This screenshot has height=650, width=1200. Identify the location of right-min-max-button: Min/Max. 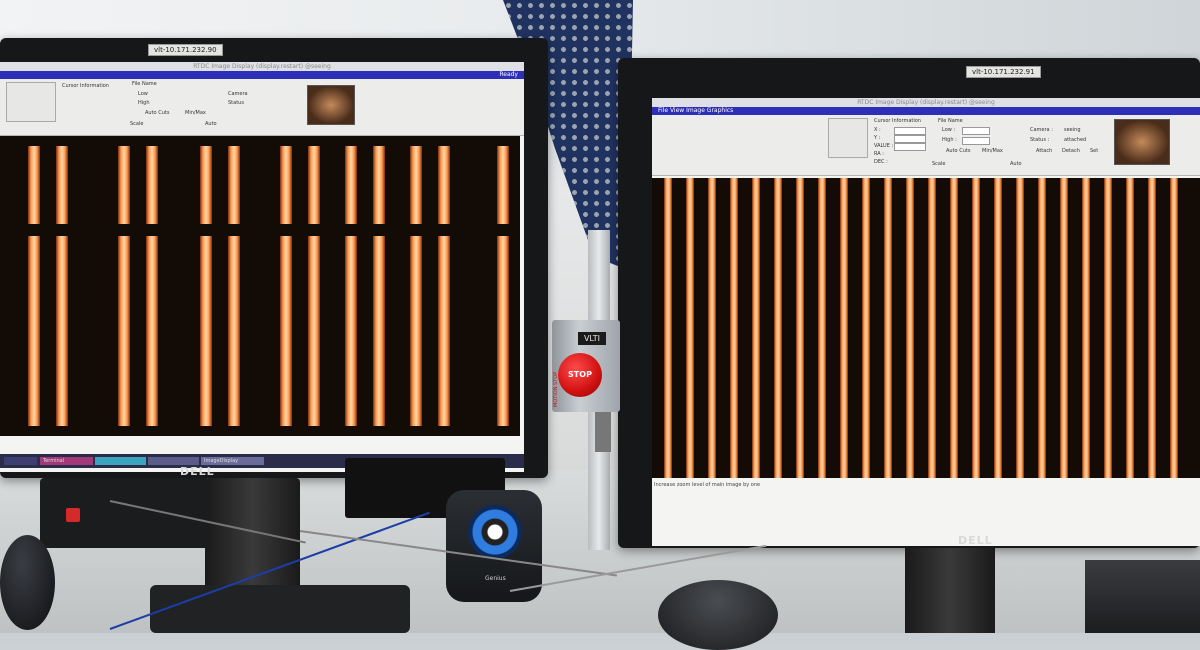
(992, 151).